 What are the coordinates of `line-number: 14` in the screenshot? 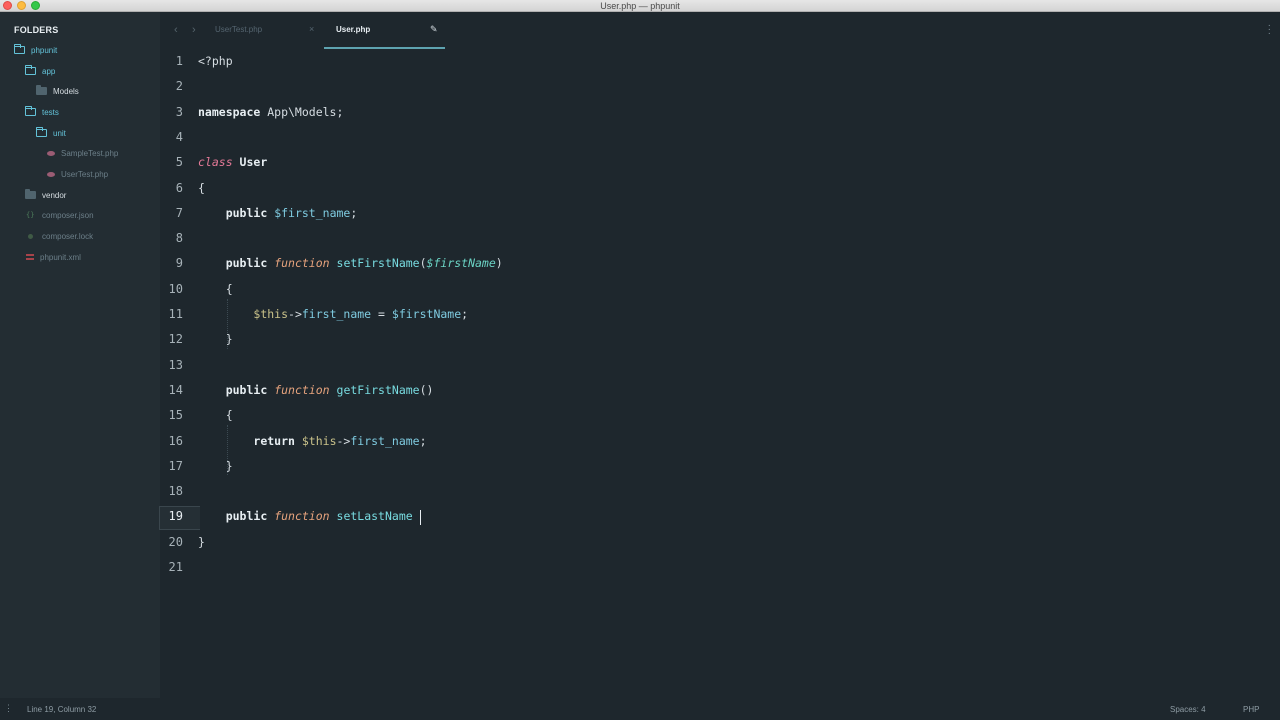 It's located at (175, 389).